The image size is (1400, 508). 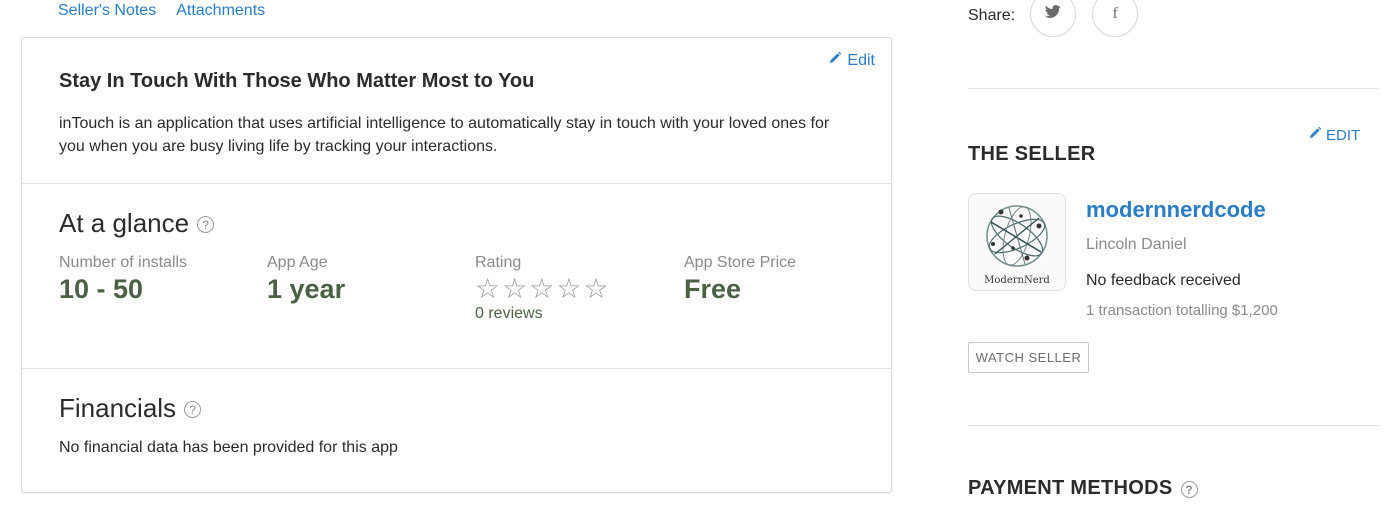 I want to click on installs-stat: Number of installs 10 - 50, so click(x=123, y=279).